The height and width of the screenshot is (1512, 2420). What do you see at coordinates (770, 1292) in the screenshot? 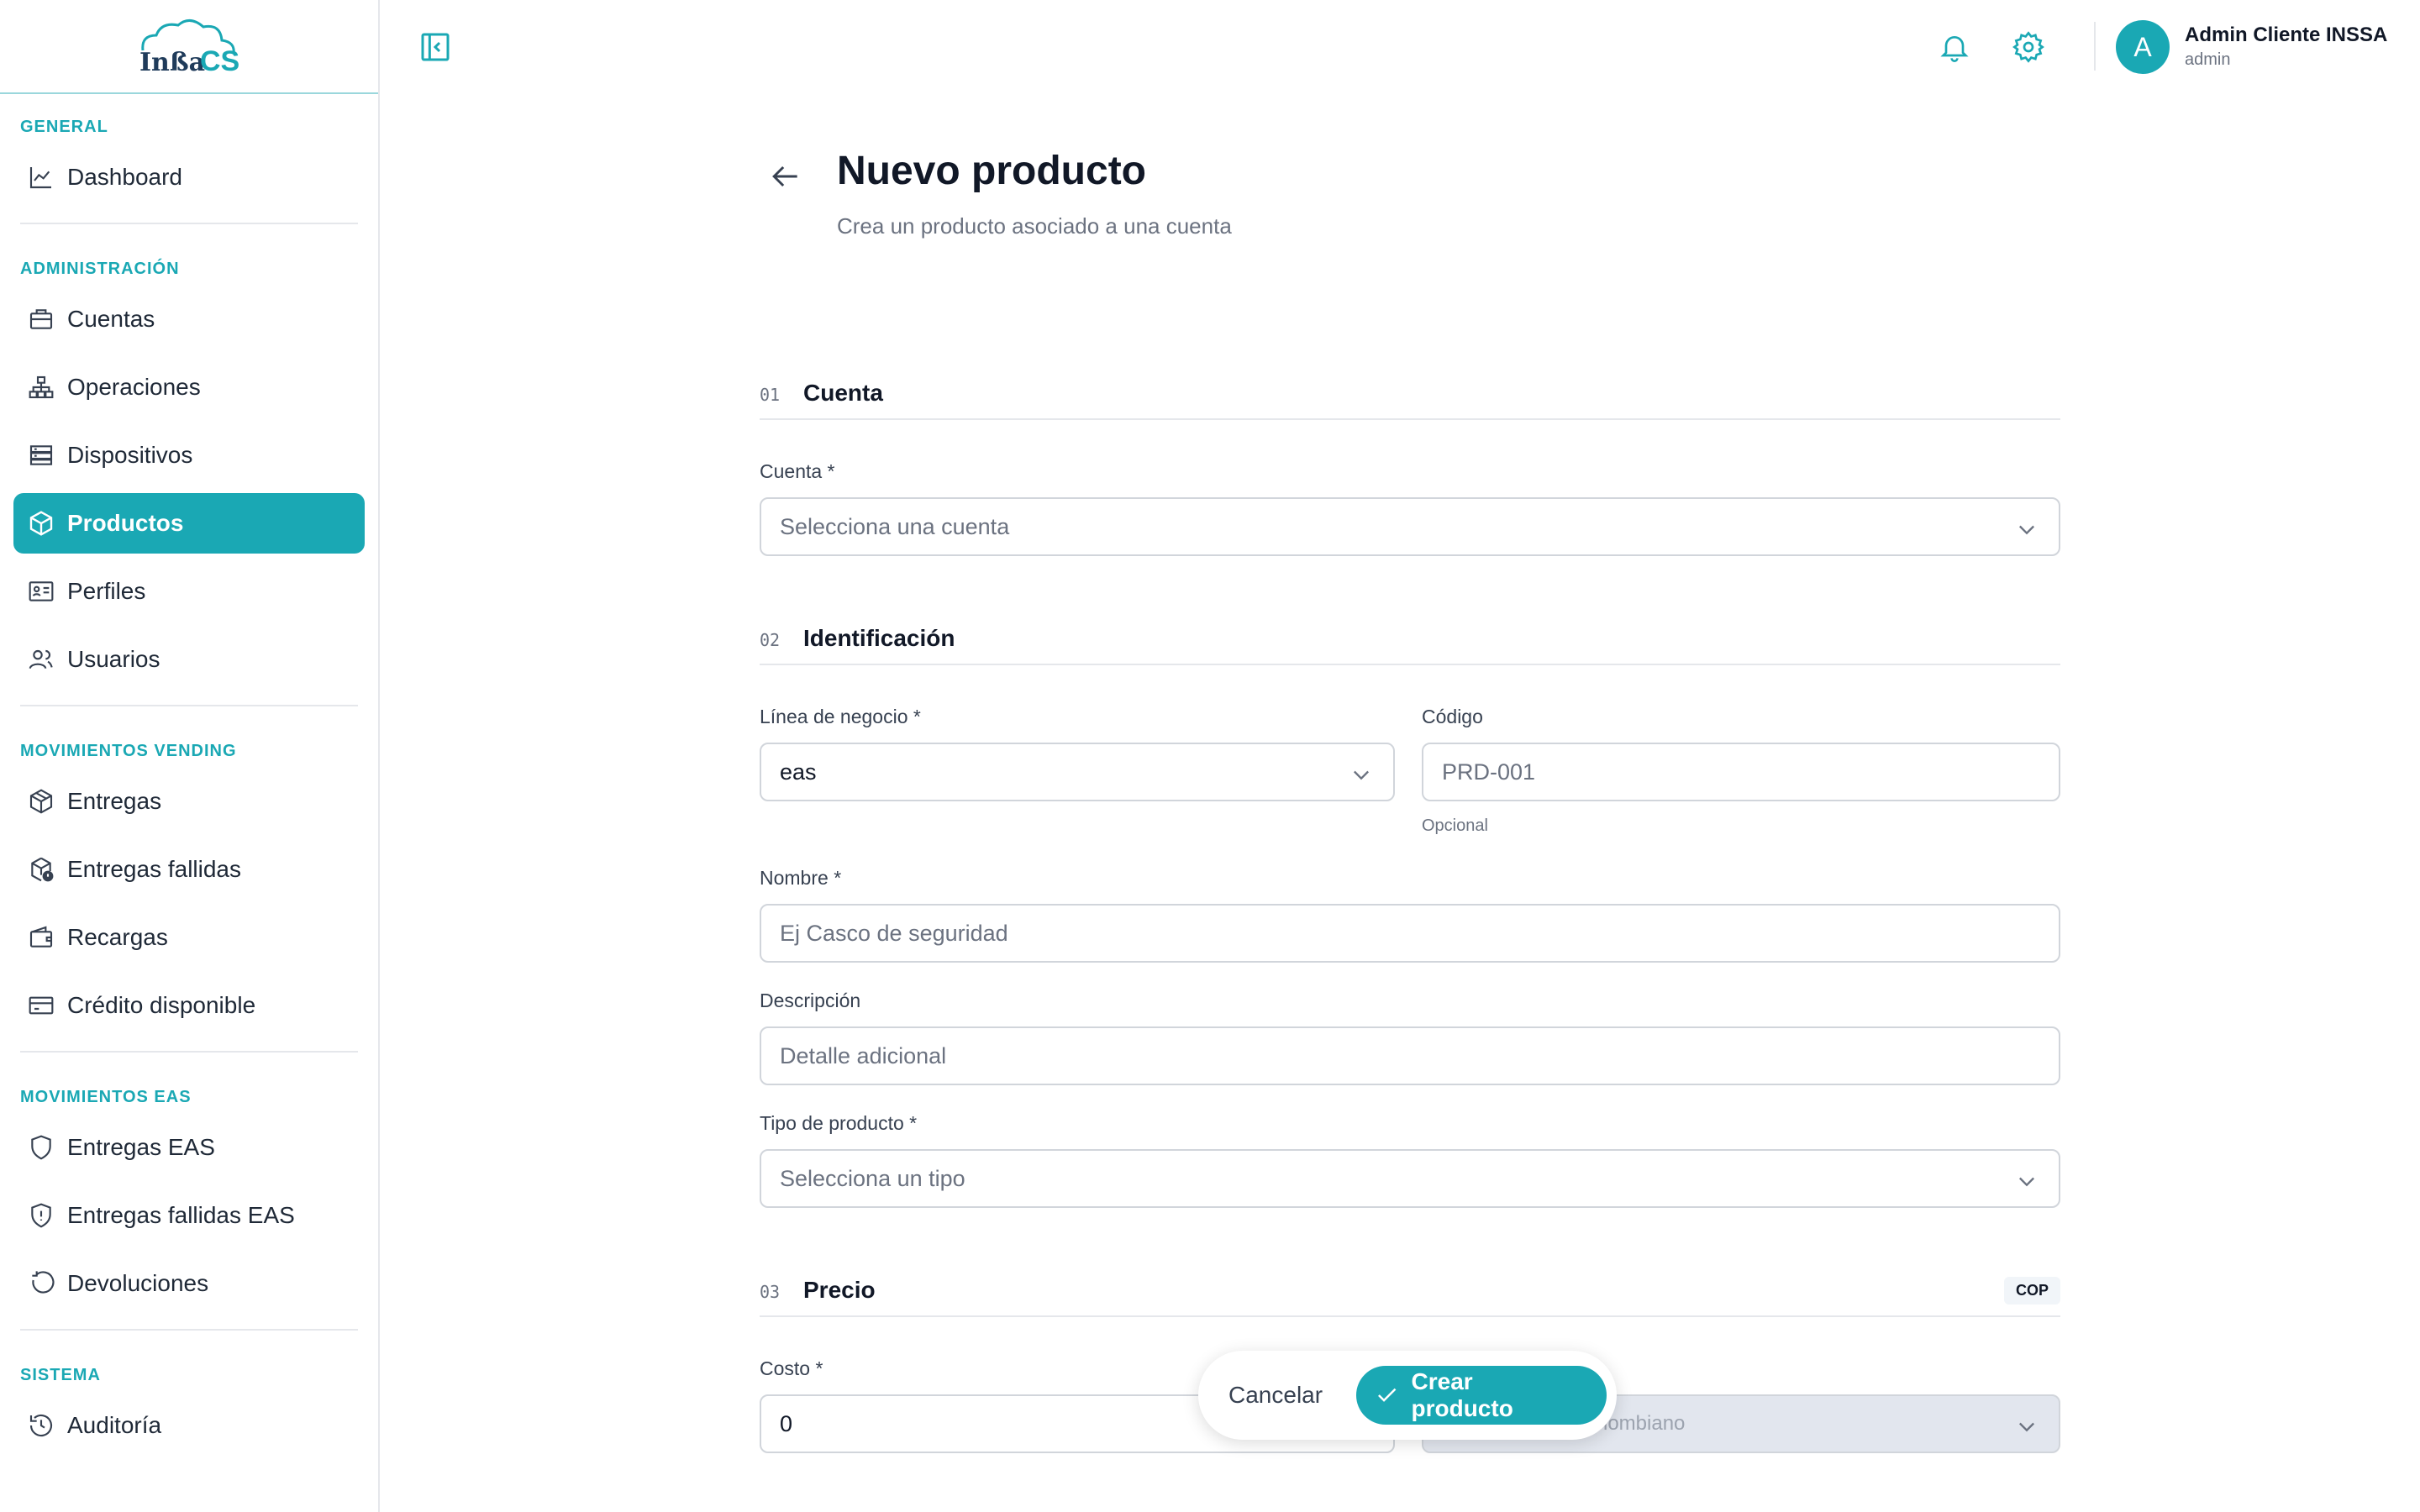
I see `section-number: 03` at bounding box center [770, 1292].